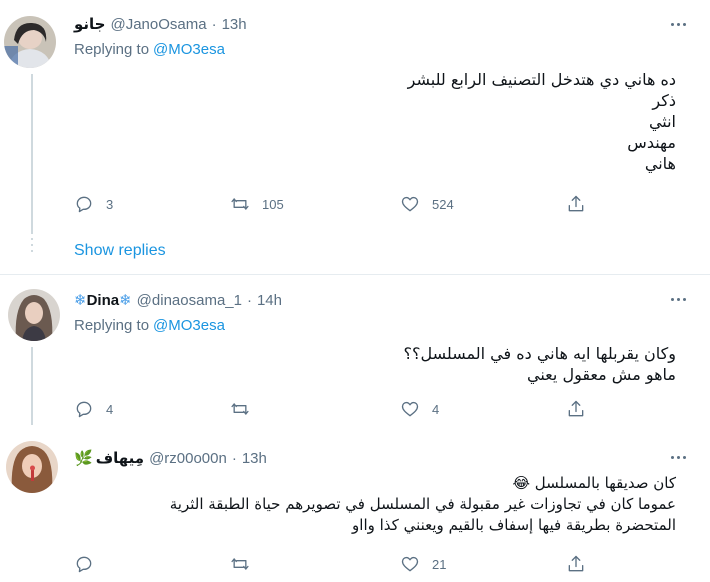 The image size is (710, 582). I want to click on like-count: 4, so click(436, 409).